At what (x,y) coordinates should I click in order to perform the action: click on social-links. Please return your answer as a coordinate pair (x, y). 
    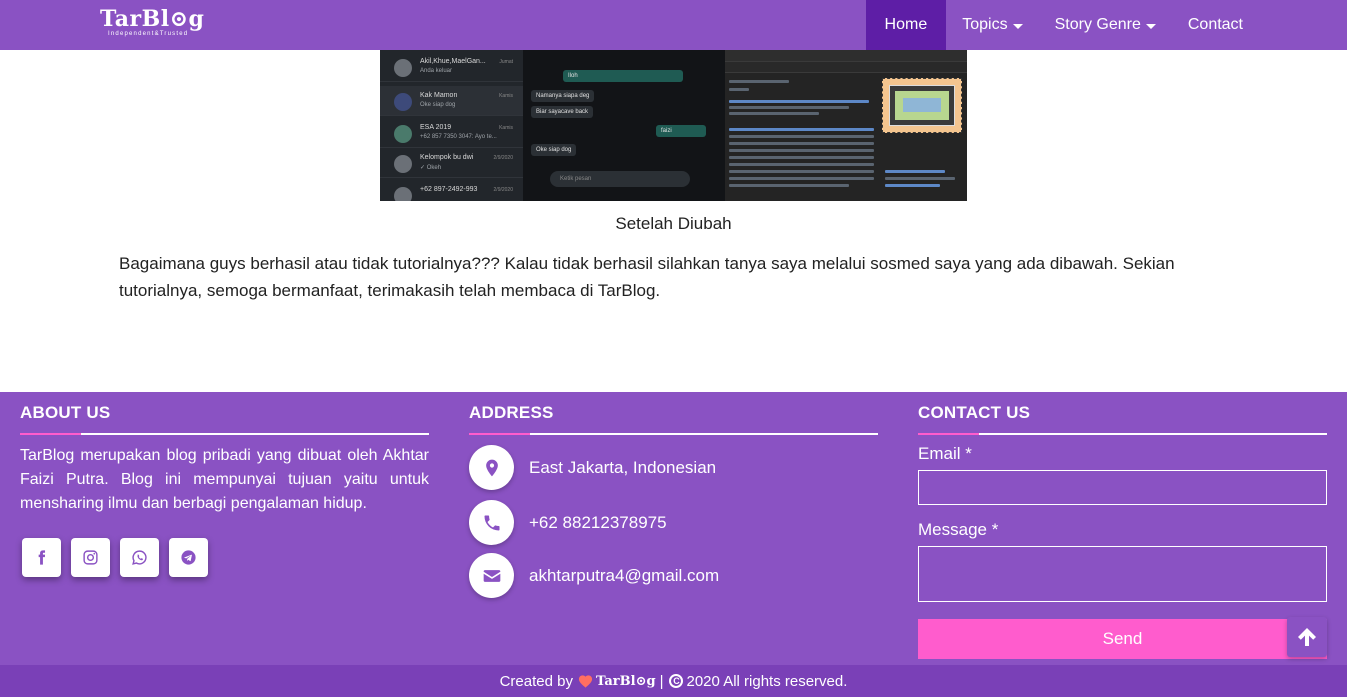
    Looking at the image, I should click on (225, 557).